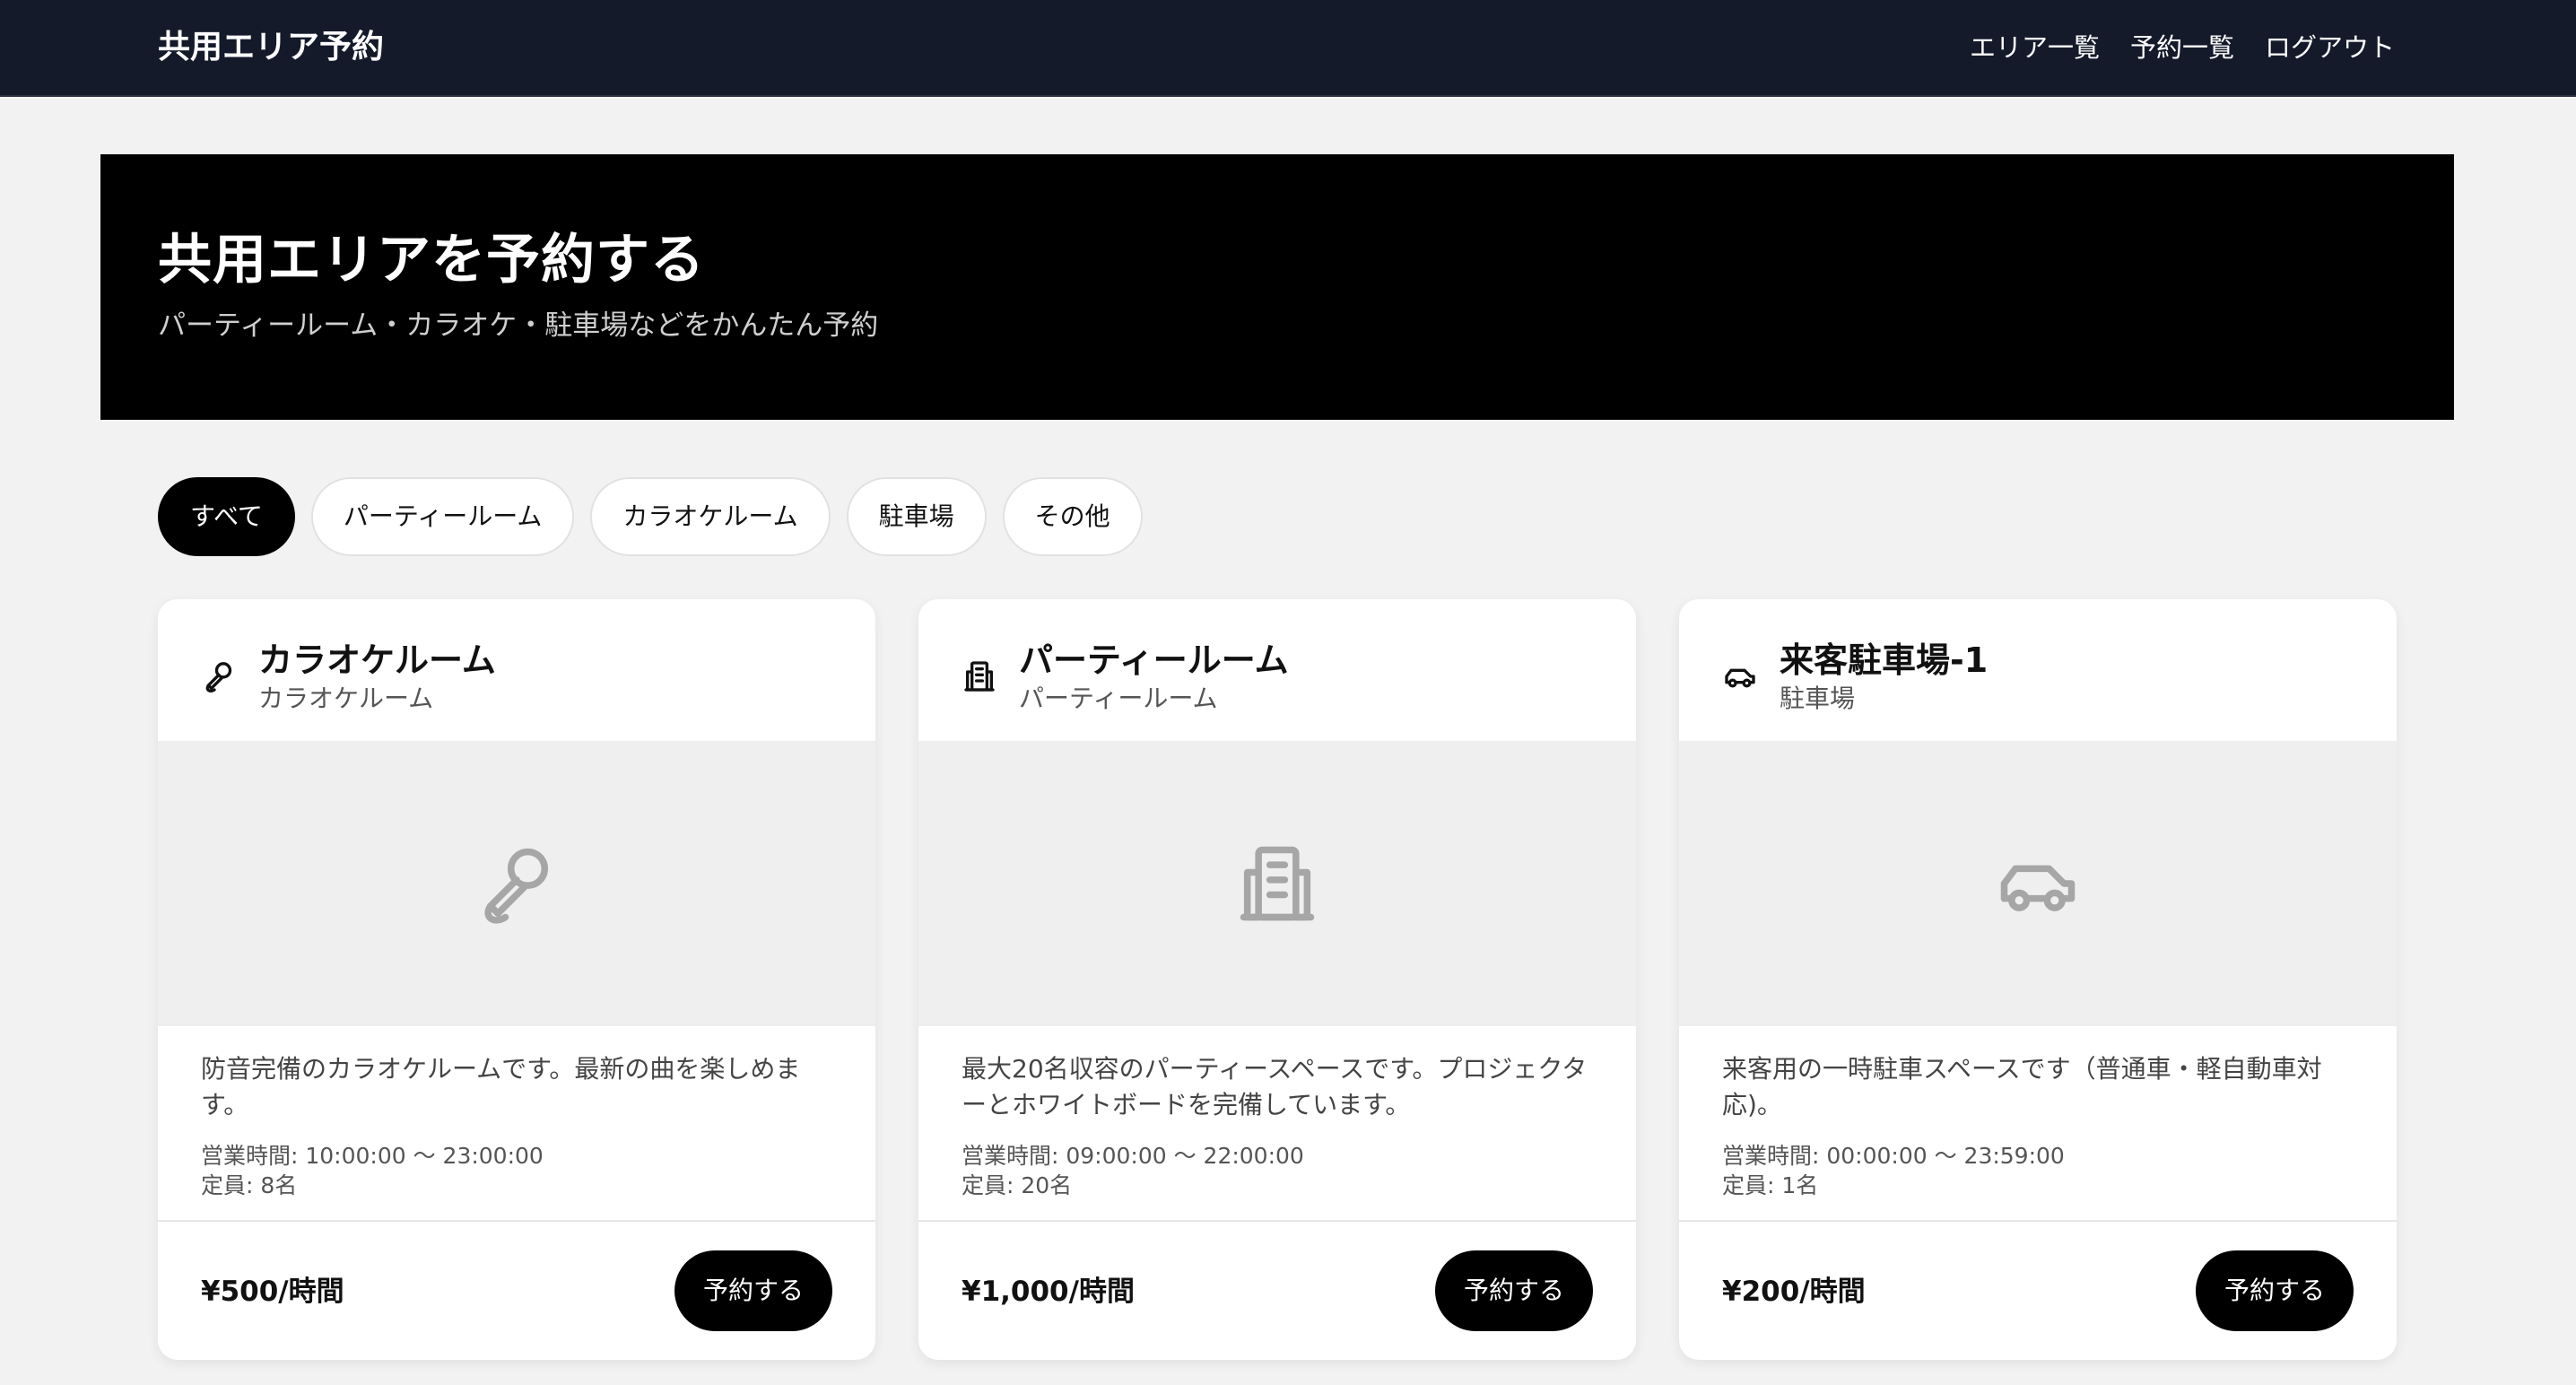 Image resolution: width=2576 pixels, height=1385 pixels. Describe the element at coordinates (249, 1185) in the screenshot. I see `card-capacity: 定員: 8名` at that location.